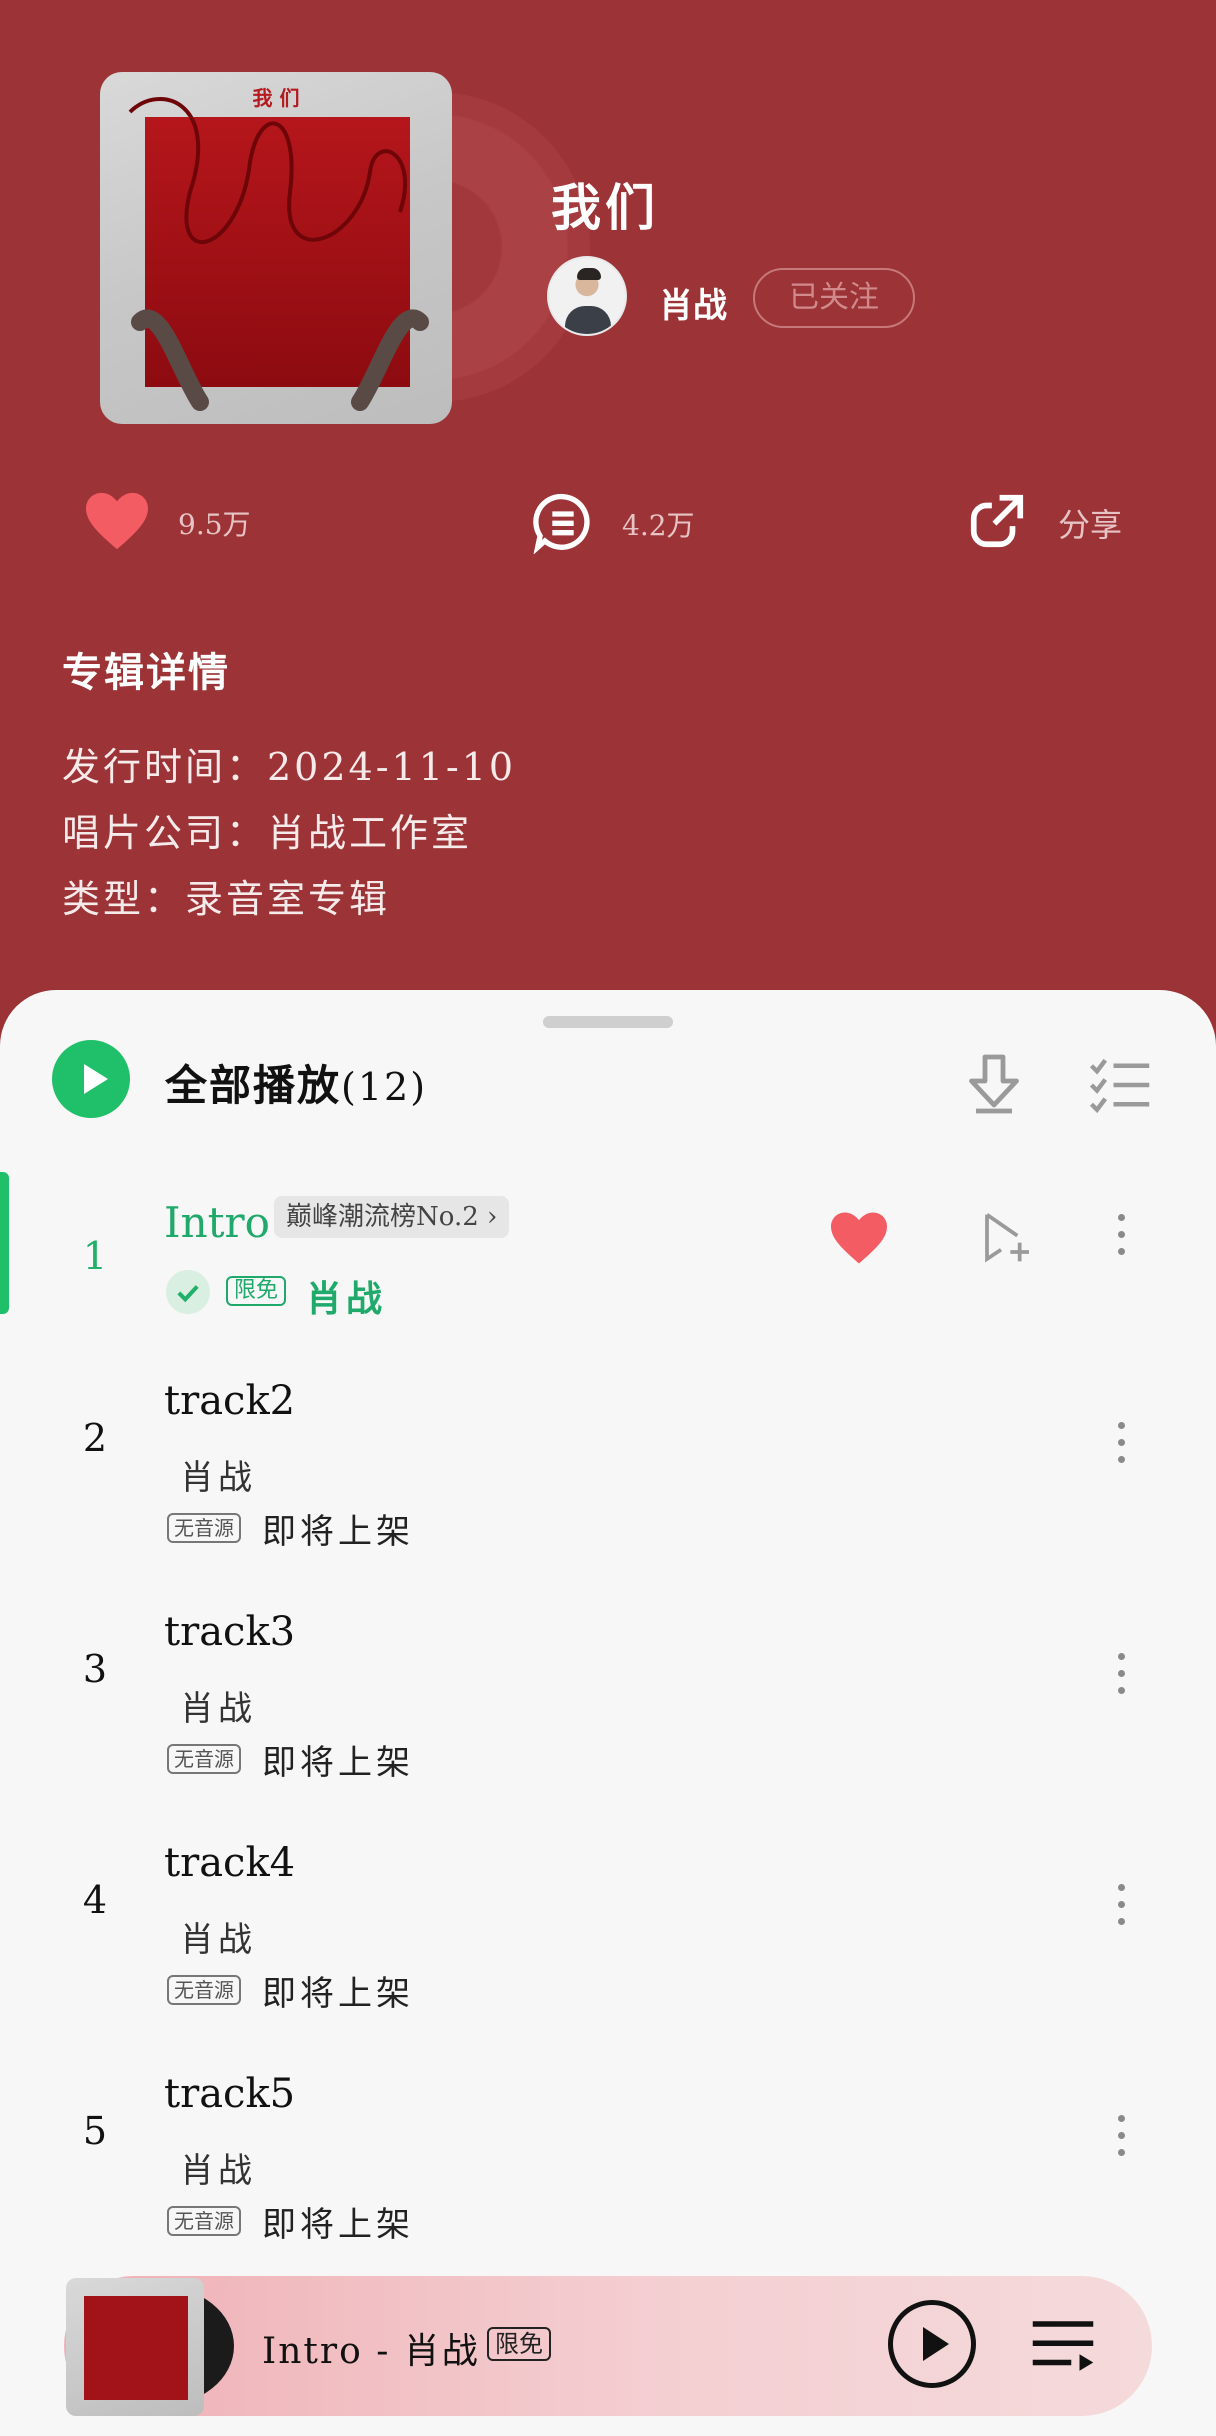 The height and width of the screenshot is (2436, 1216). What do you see at coordinates (519, 2344) in the screenshot?
I see `mini-free-tag: 限免` at bounding box center [519, 2344].